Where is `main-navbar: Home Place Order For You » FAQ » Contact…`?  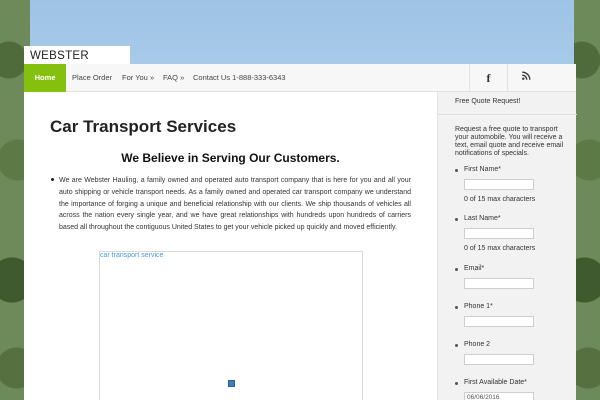 main-navbar: Home Place Order For You » FAQ » Contact… is located at coordinates (300, 78).